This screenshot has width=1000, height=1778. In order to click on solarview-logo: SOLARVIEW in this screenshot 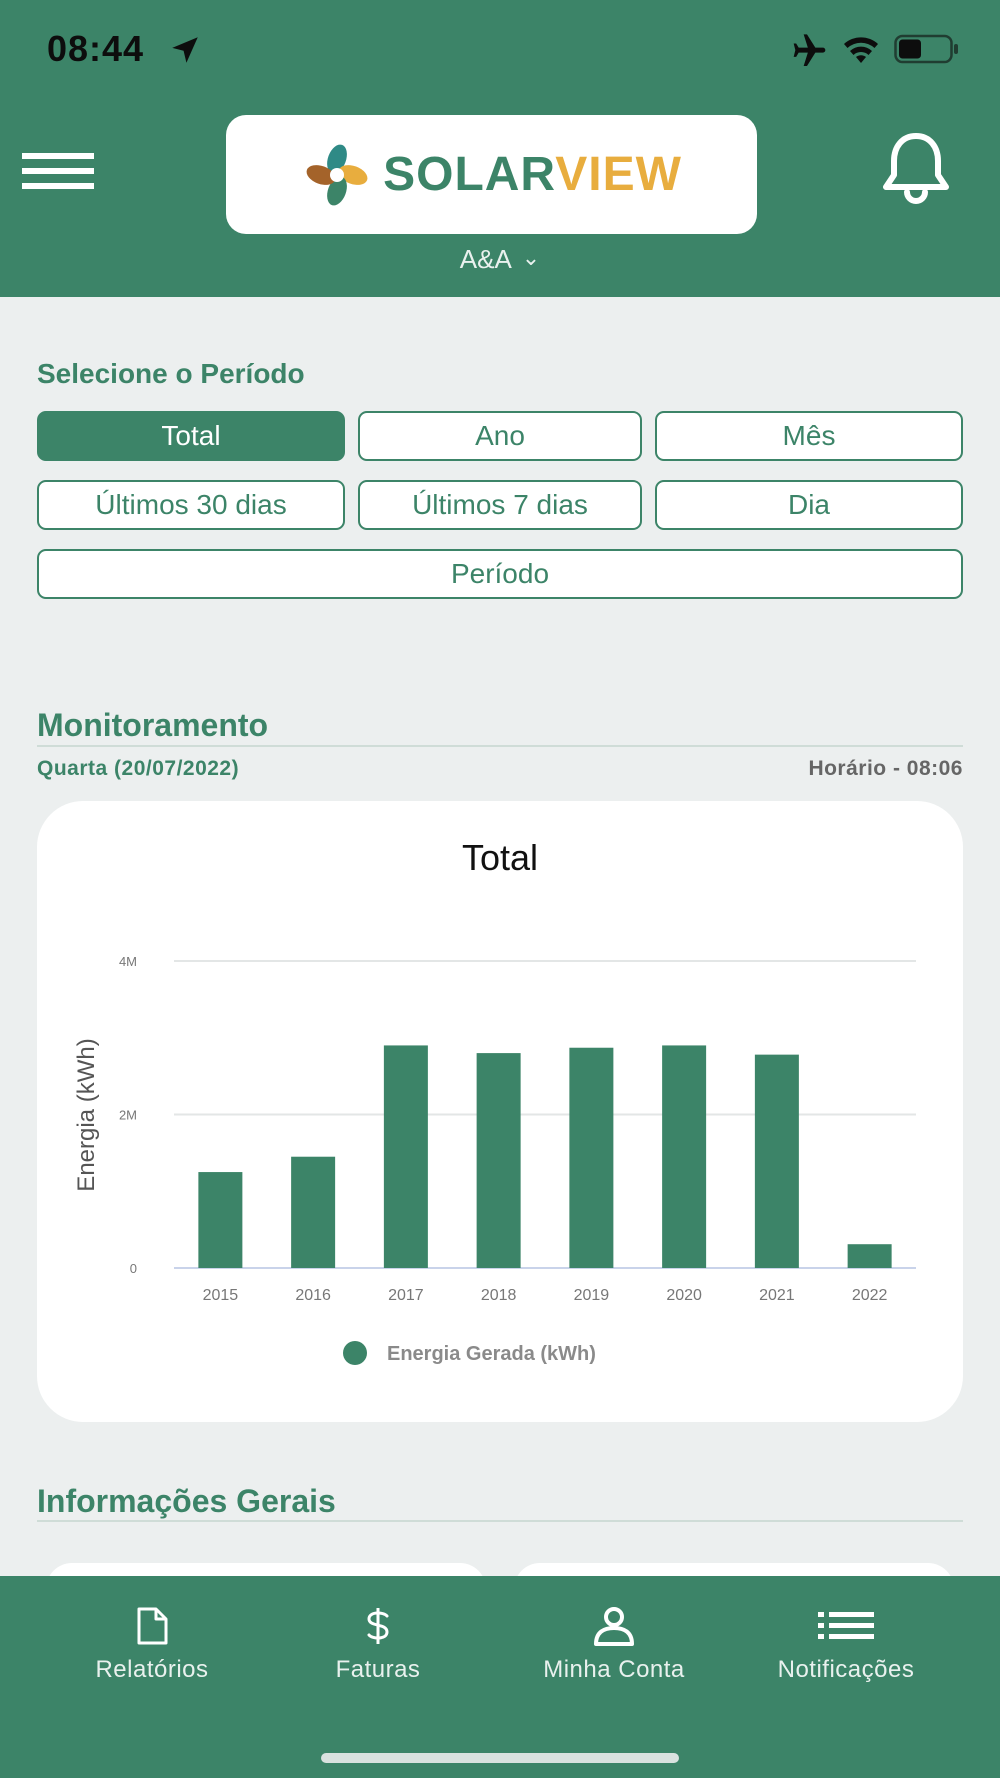, I will do `click(491, 174)`.